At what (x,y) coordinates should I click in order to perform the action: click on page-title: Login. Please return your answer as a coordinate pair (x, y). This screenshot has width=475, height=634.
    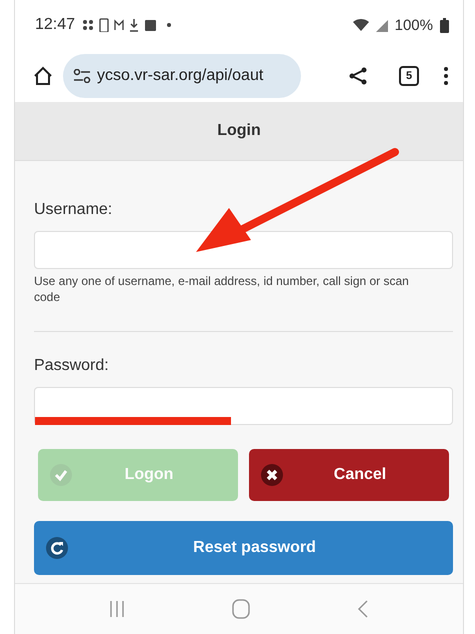
    Looking at the image, I should click on (239, 131).